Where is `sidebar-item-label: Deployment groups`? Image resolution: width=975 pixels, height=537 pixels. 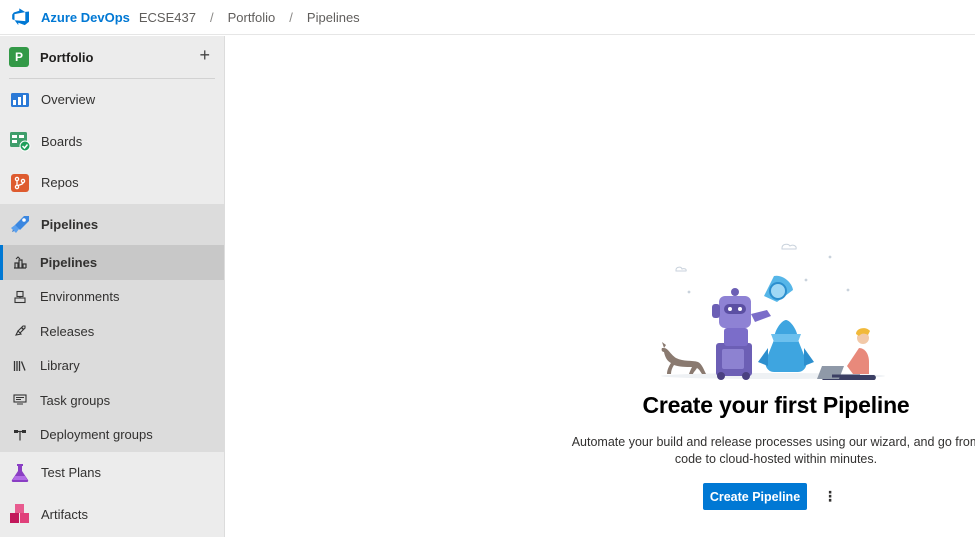
sidebar-item-label: Deployment groups is located at coordinates (96, 435).